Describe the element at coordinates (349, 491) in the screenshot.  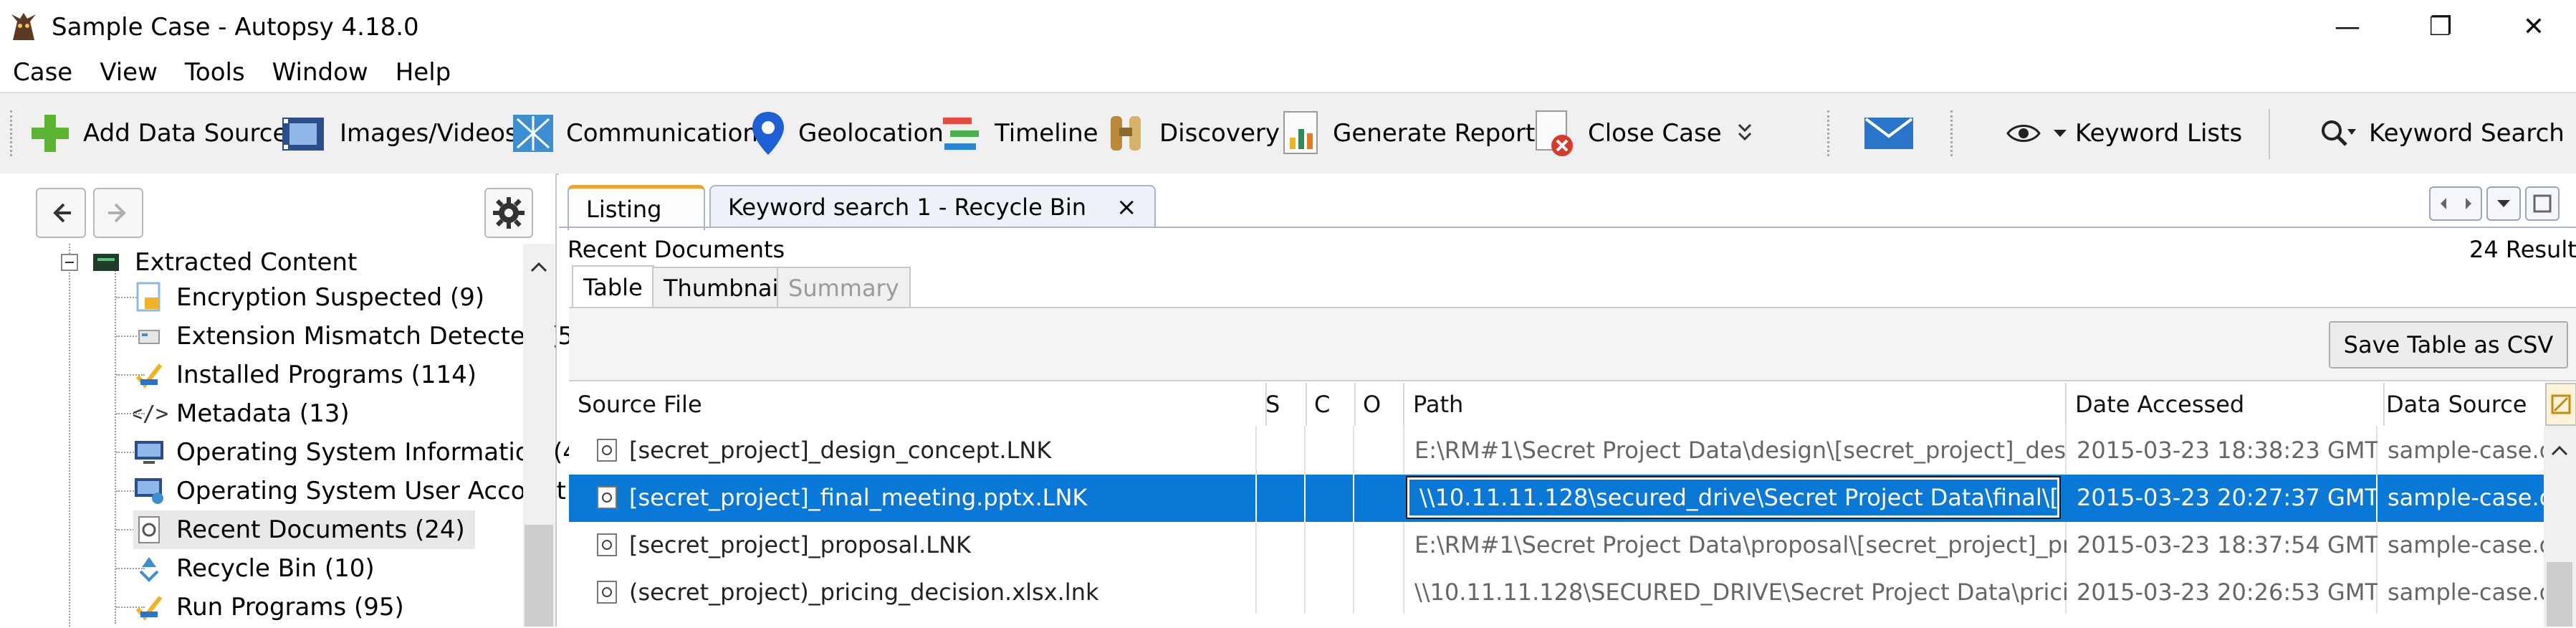
I see `tree-item-os-user-account: Operating System User Account` at that location.